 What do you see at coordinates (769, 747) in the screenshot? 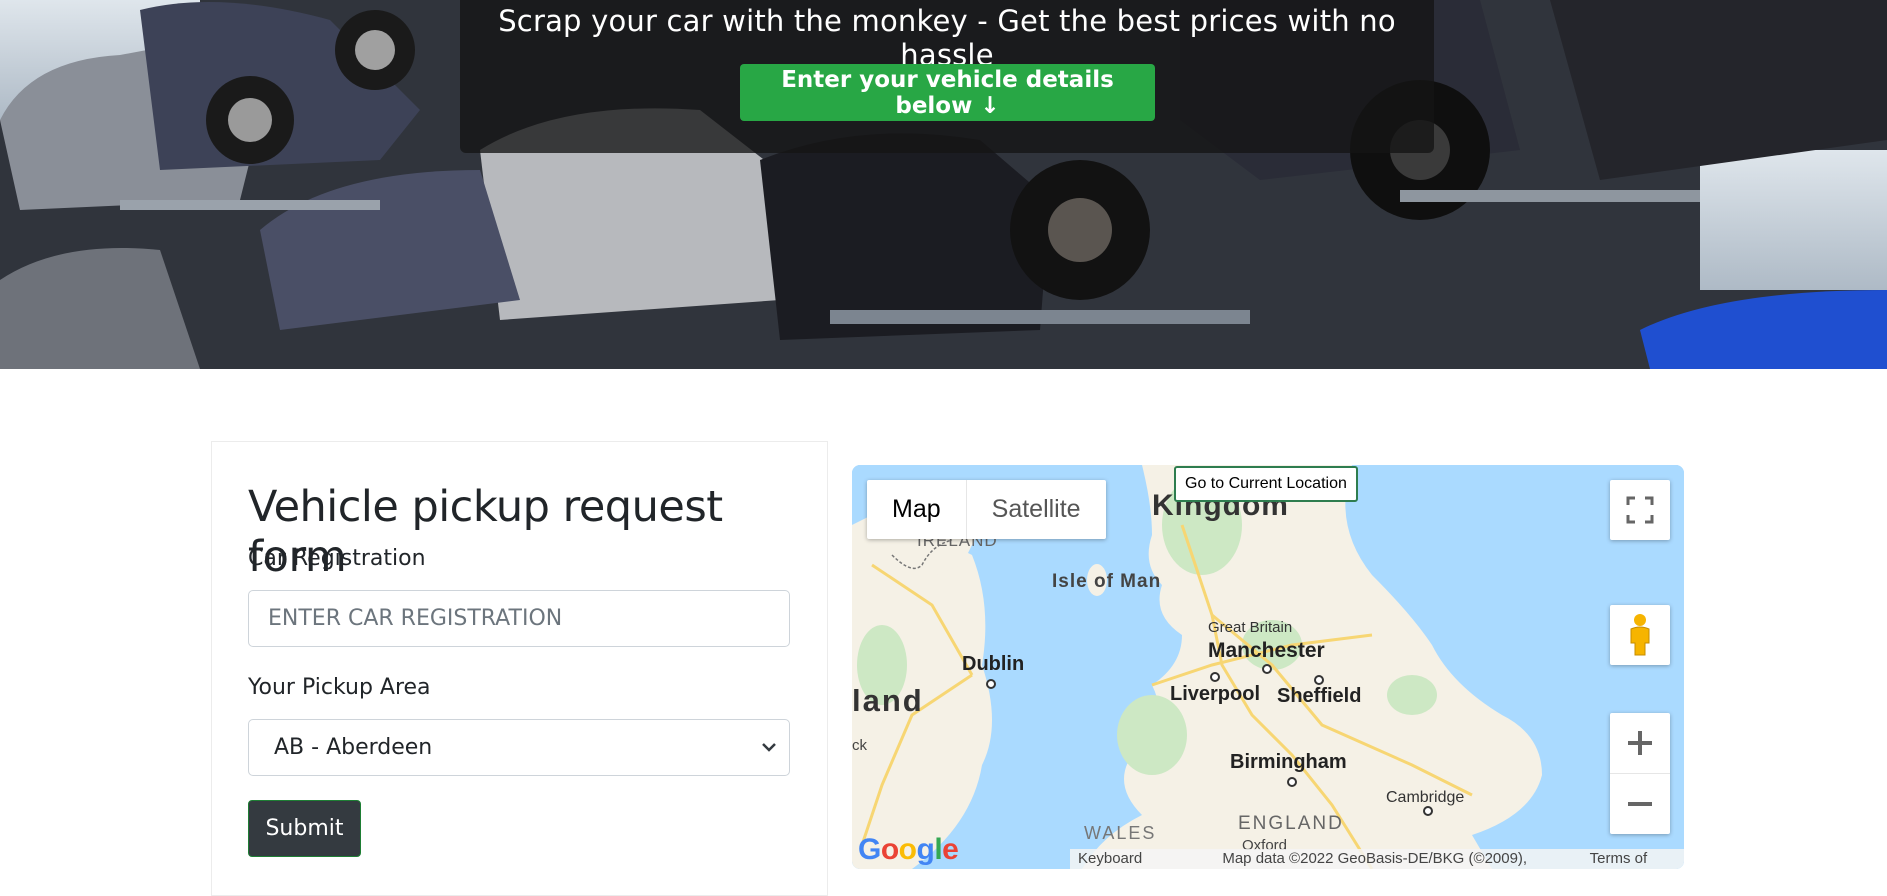
I see `chevron-down-icon` at bounding box center [769, 747].